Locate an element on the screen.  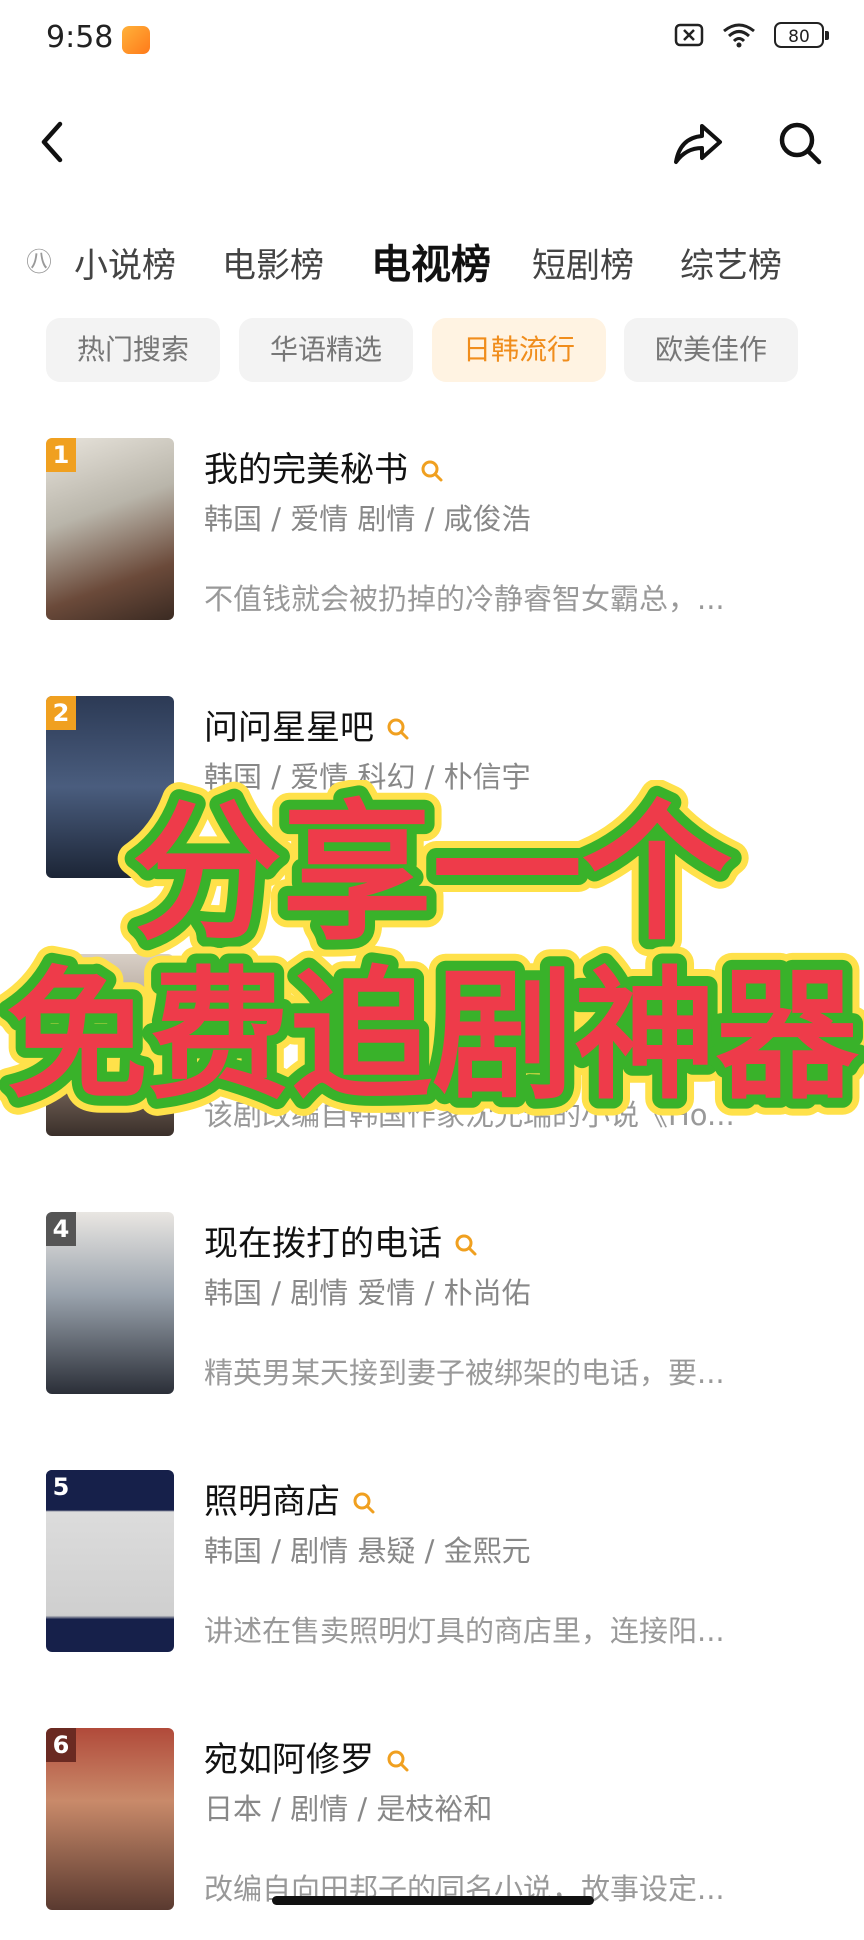
tab-tv: 电视榜 is located at coordinates (431, 261).